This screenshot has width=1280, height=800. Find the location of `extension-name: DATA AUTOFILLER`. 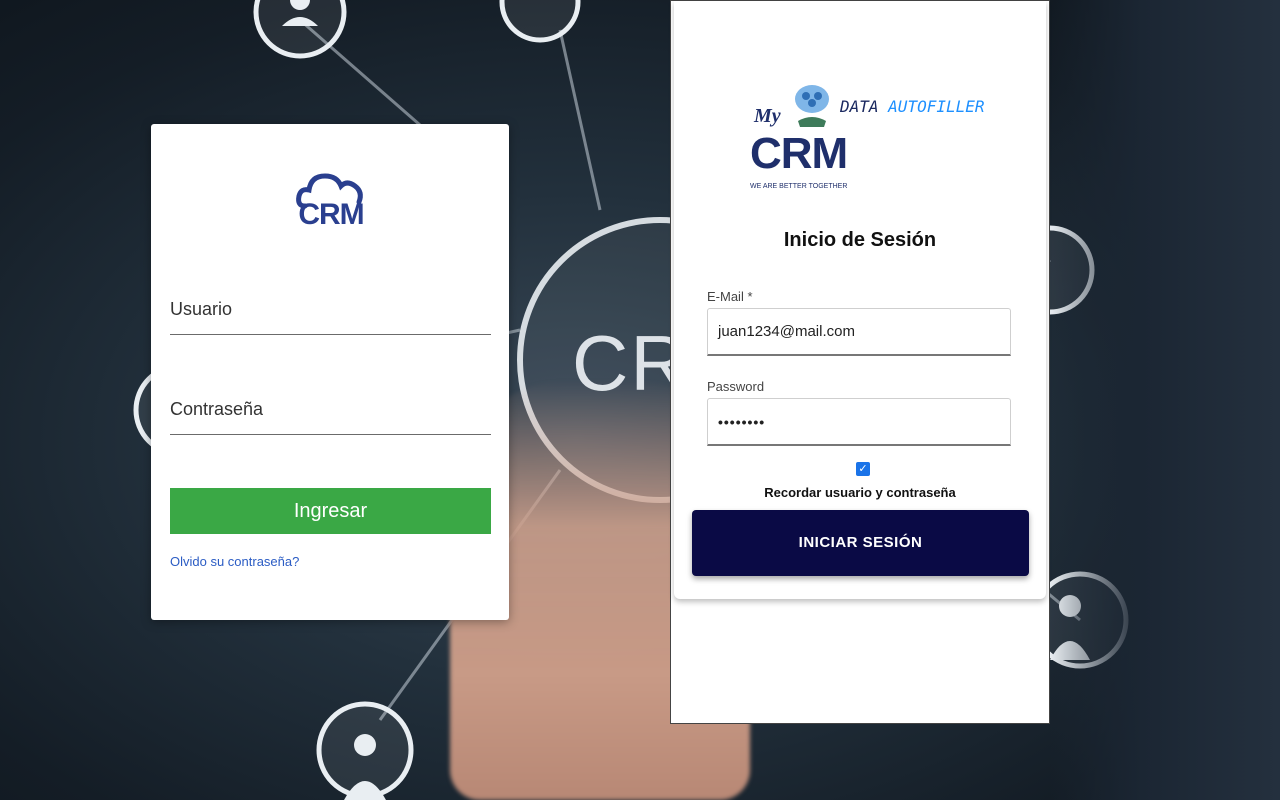

extension-name: DATA AUTOFILLER is located at coordinates (912, 106).